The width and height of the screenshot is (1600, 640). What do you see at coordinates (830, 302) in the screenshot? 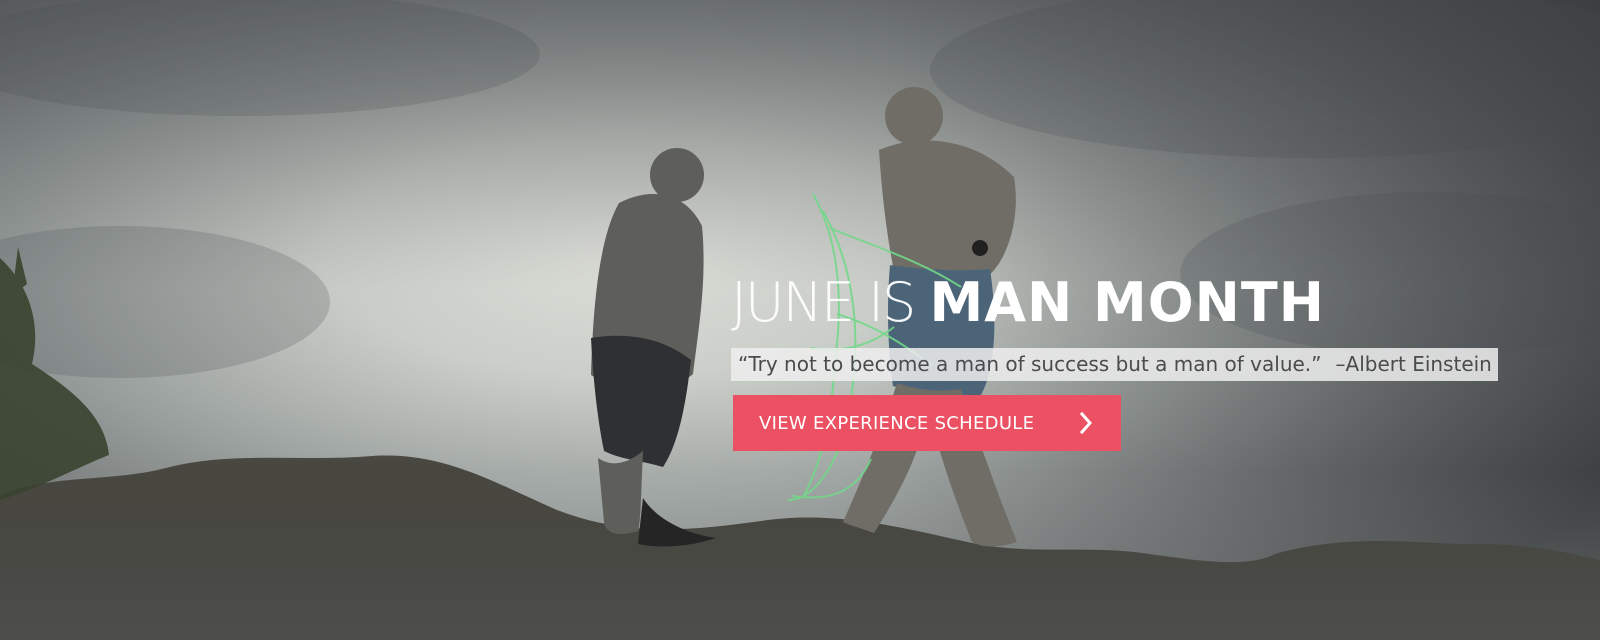
I see `headline-light-text: JUNE IS` at bounding box center [830, 302].